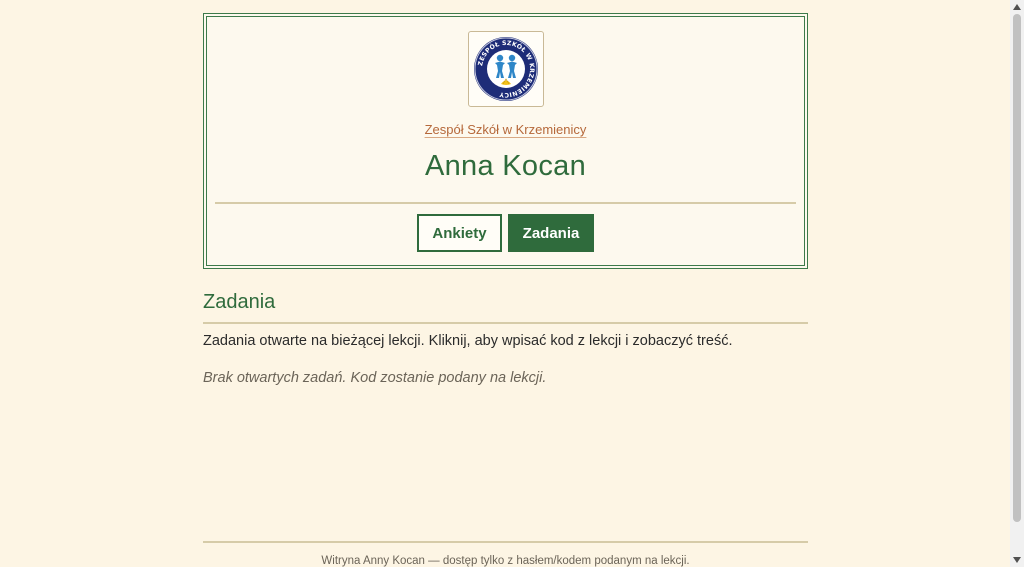  I want to click on school-name-link: Zespół Szkół w Krzemienicy, so click(506, 129).